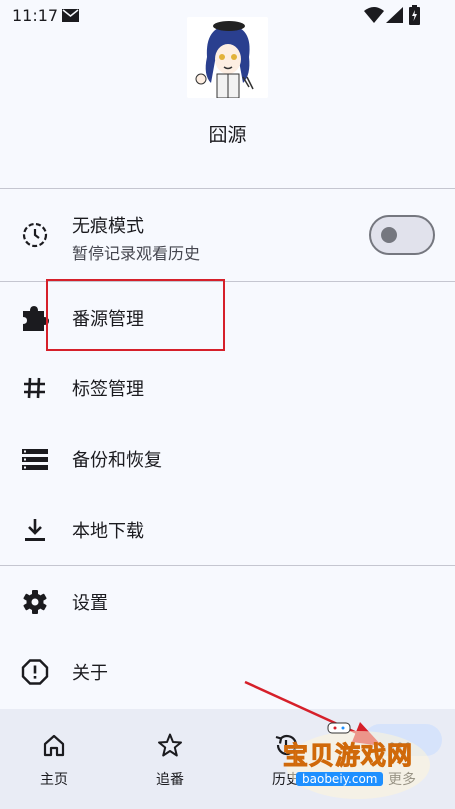 The image size is (455, 809). Describe the element at coordinates (54, 745) in the screenshot. I see `home-icon` at that location.